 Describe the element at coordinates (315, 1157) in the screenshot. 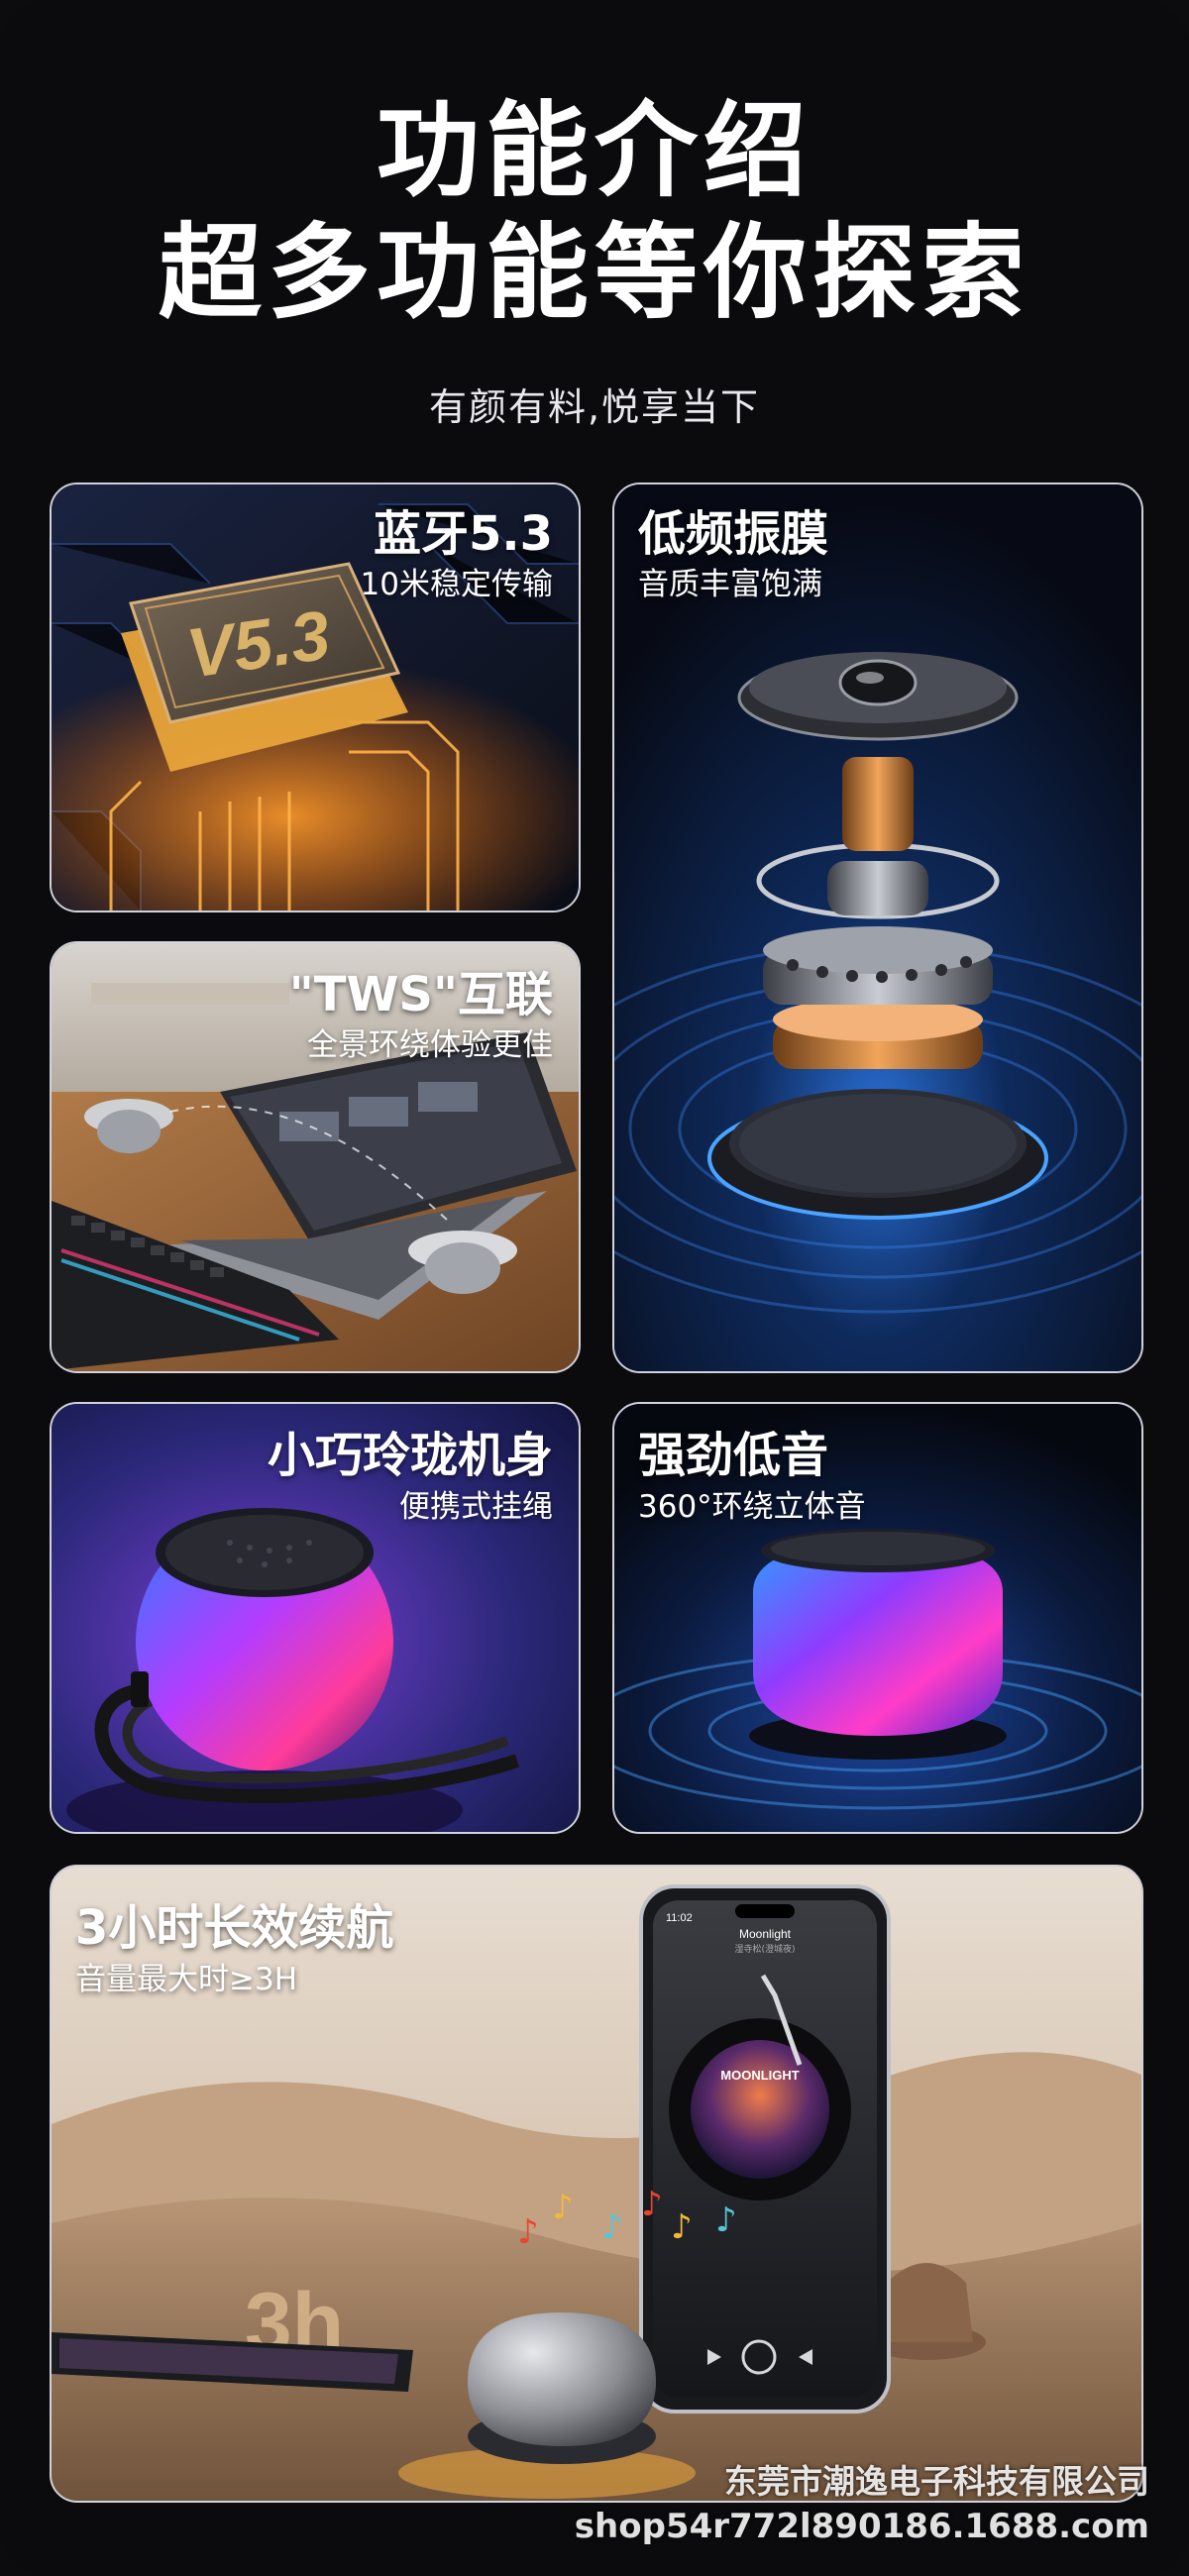

I see `card-tws: "TWS"互联 全景环绕体验更佳` at that location.